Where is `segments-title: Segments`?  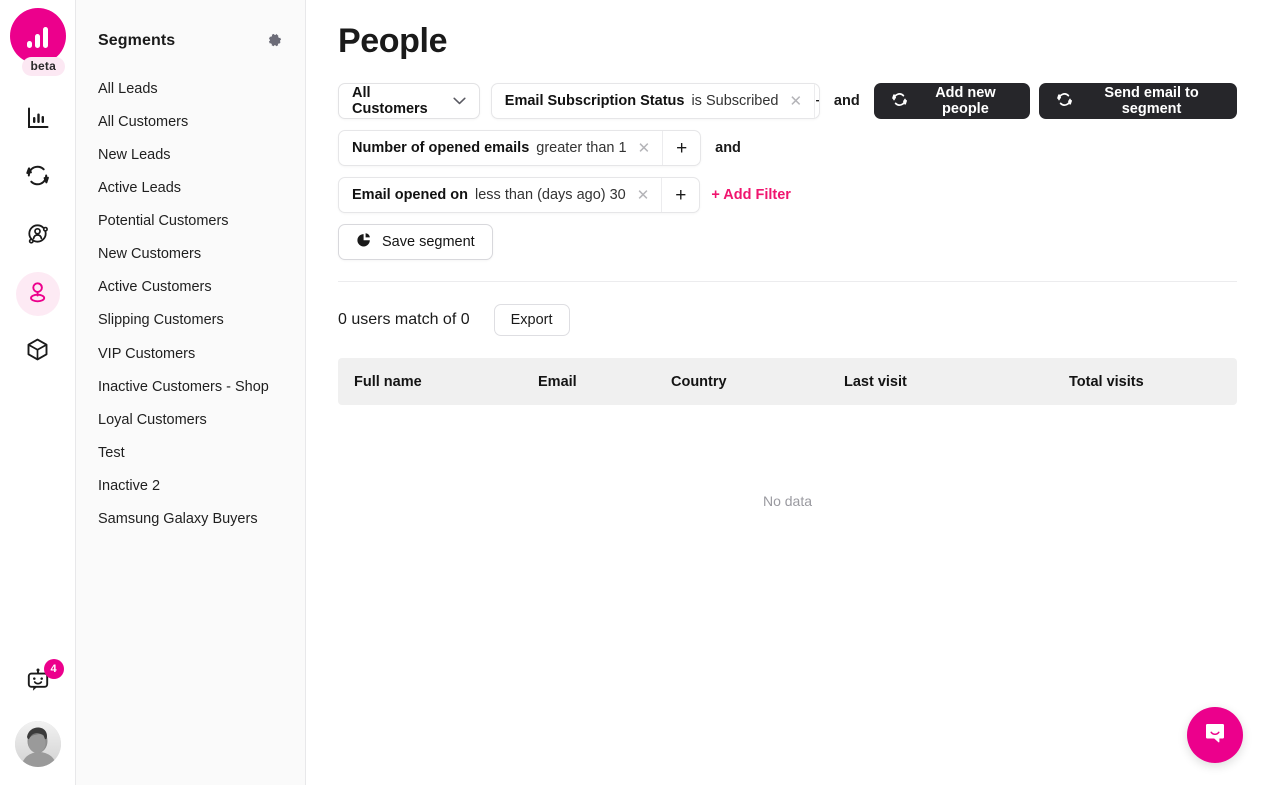
segments-title: Segments is located at coordinates (137, 40).